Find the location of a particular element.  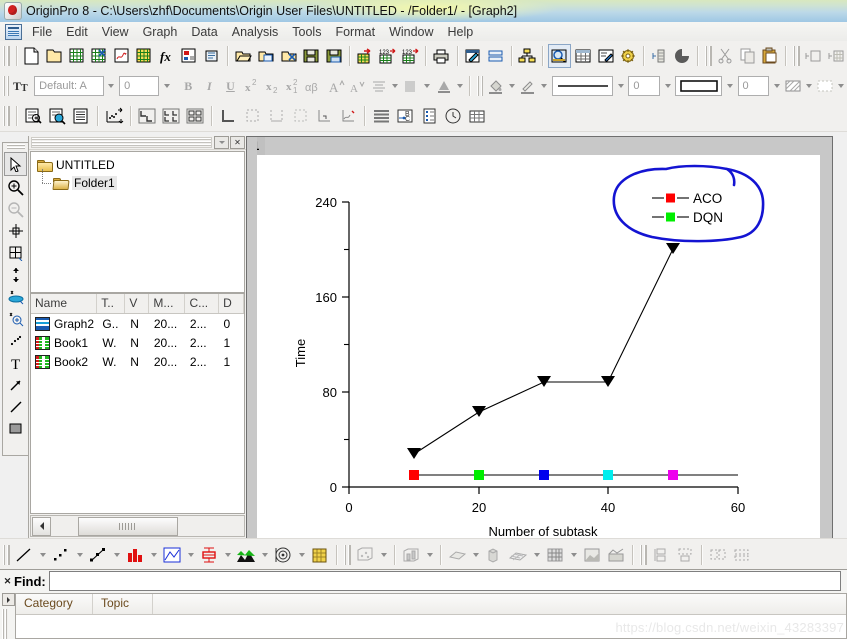

3d-bar-dropdown-arrow is located at coordinates (429, 555).